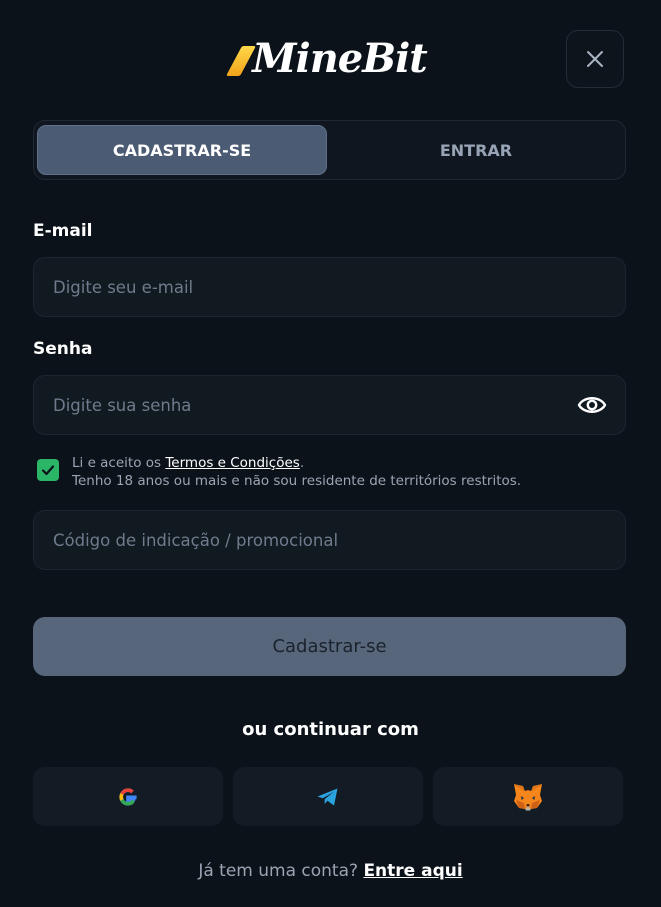 This screenshot has height=907, width=661. What do you see at coordinates (182, 150) in the screenshot?
I see `tab-signup: CADASTRAR-SE` at bounding box center [182, 150].